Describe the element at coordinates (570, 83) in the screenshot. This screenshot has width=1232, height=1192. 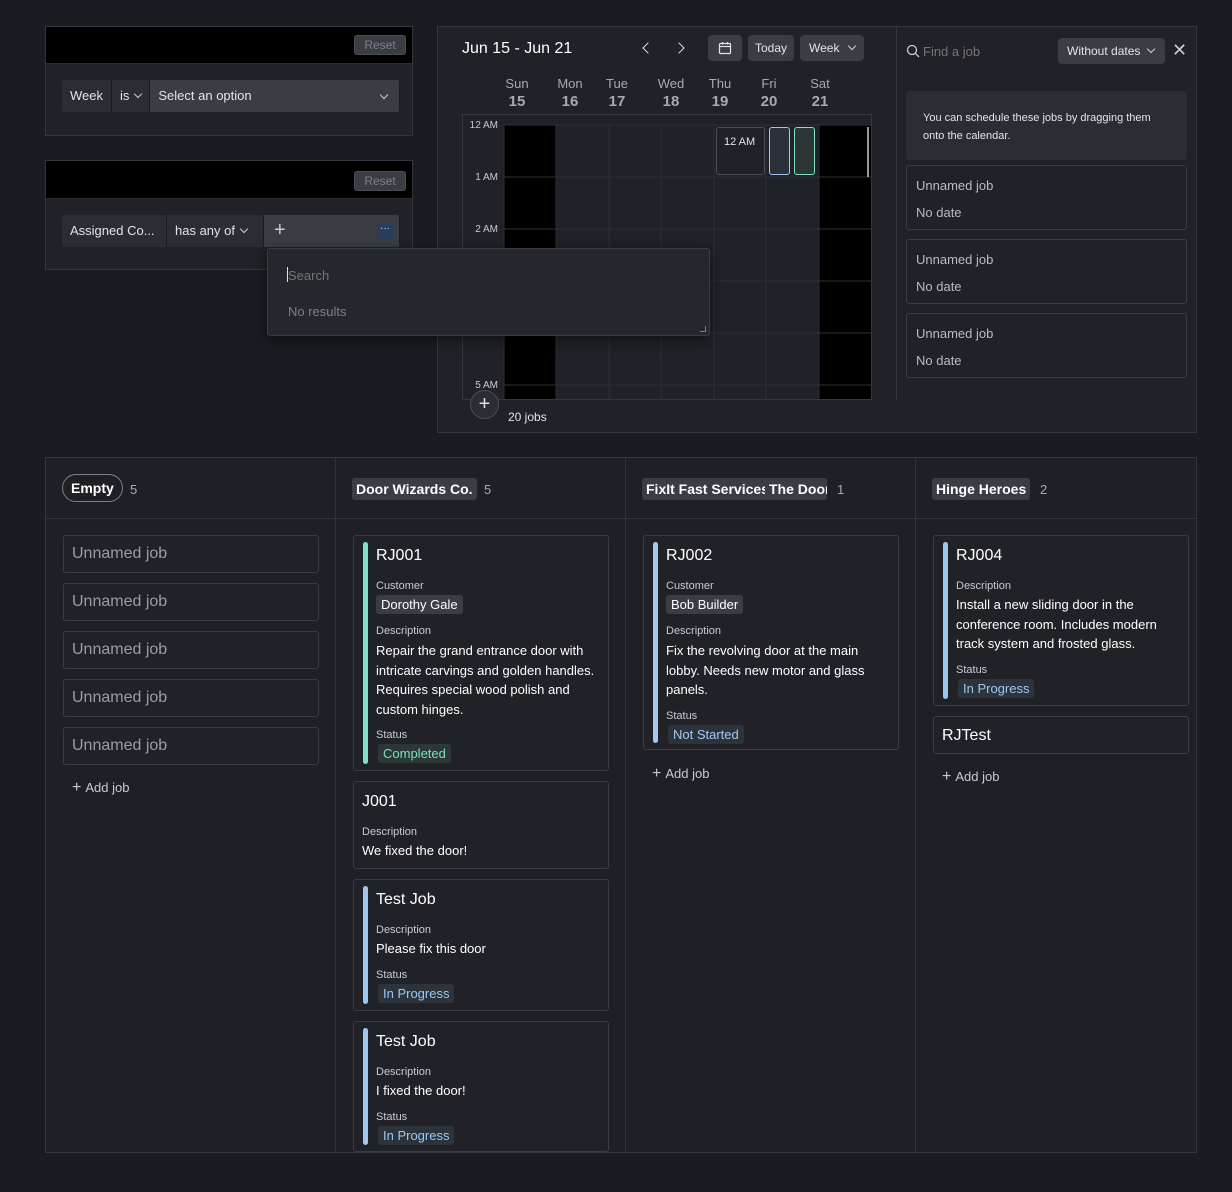
I see `day-name: Mon` at that location.